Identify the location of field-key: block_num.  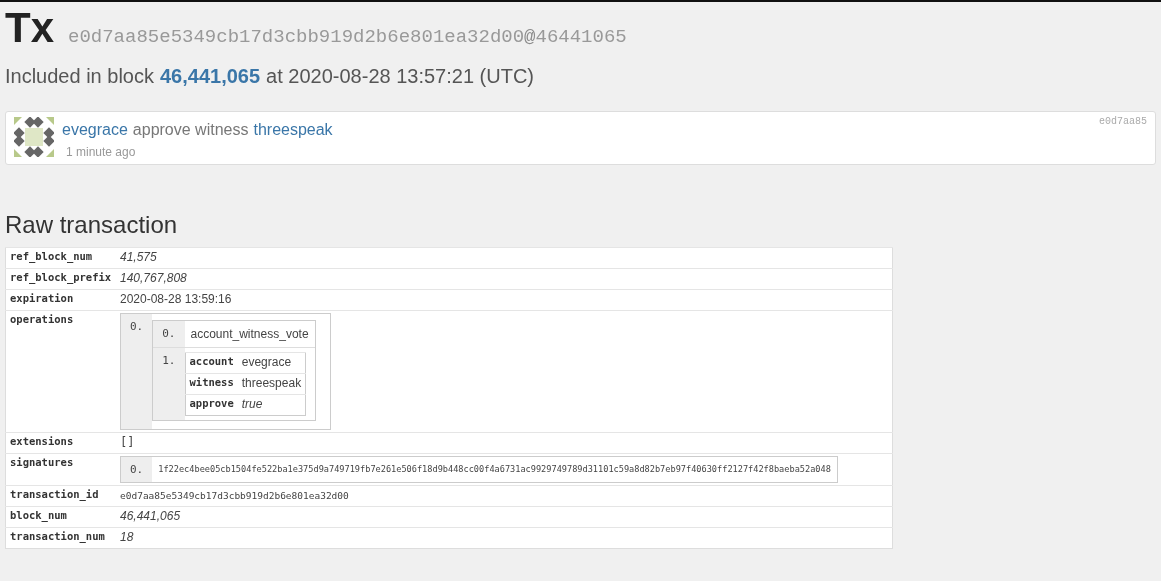
(60, 517).